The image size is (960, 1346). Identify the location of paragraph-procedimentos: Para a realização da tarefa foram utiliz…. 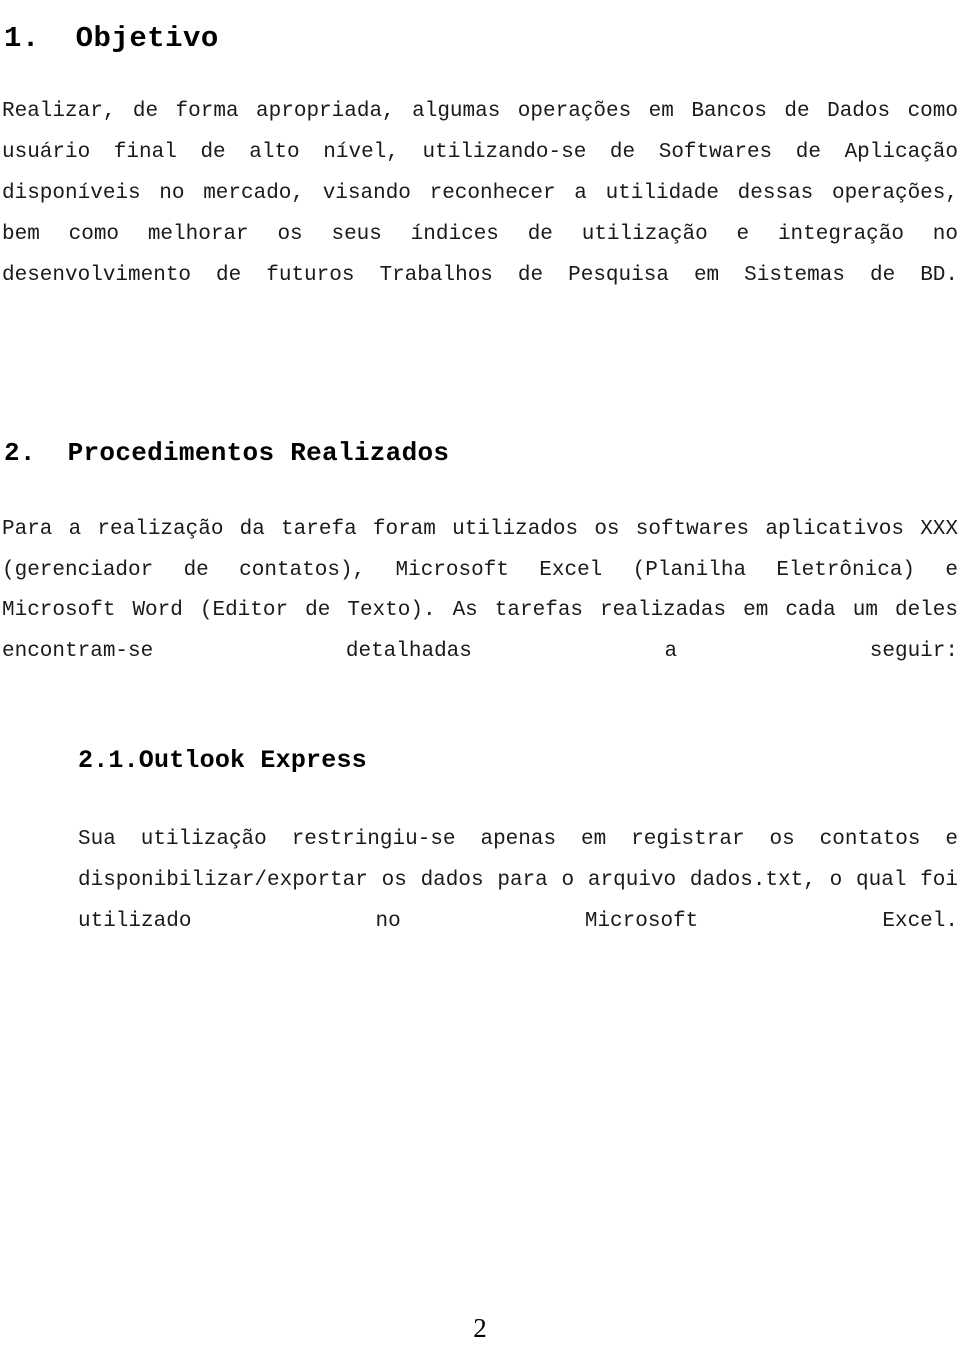
(480, 590).